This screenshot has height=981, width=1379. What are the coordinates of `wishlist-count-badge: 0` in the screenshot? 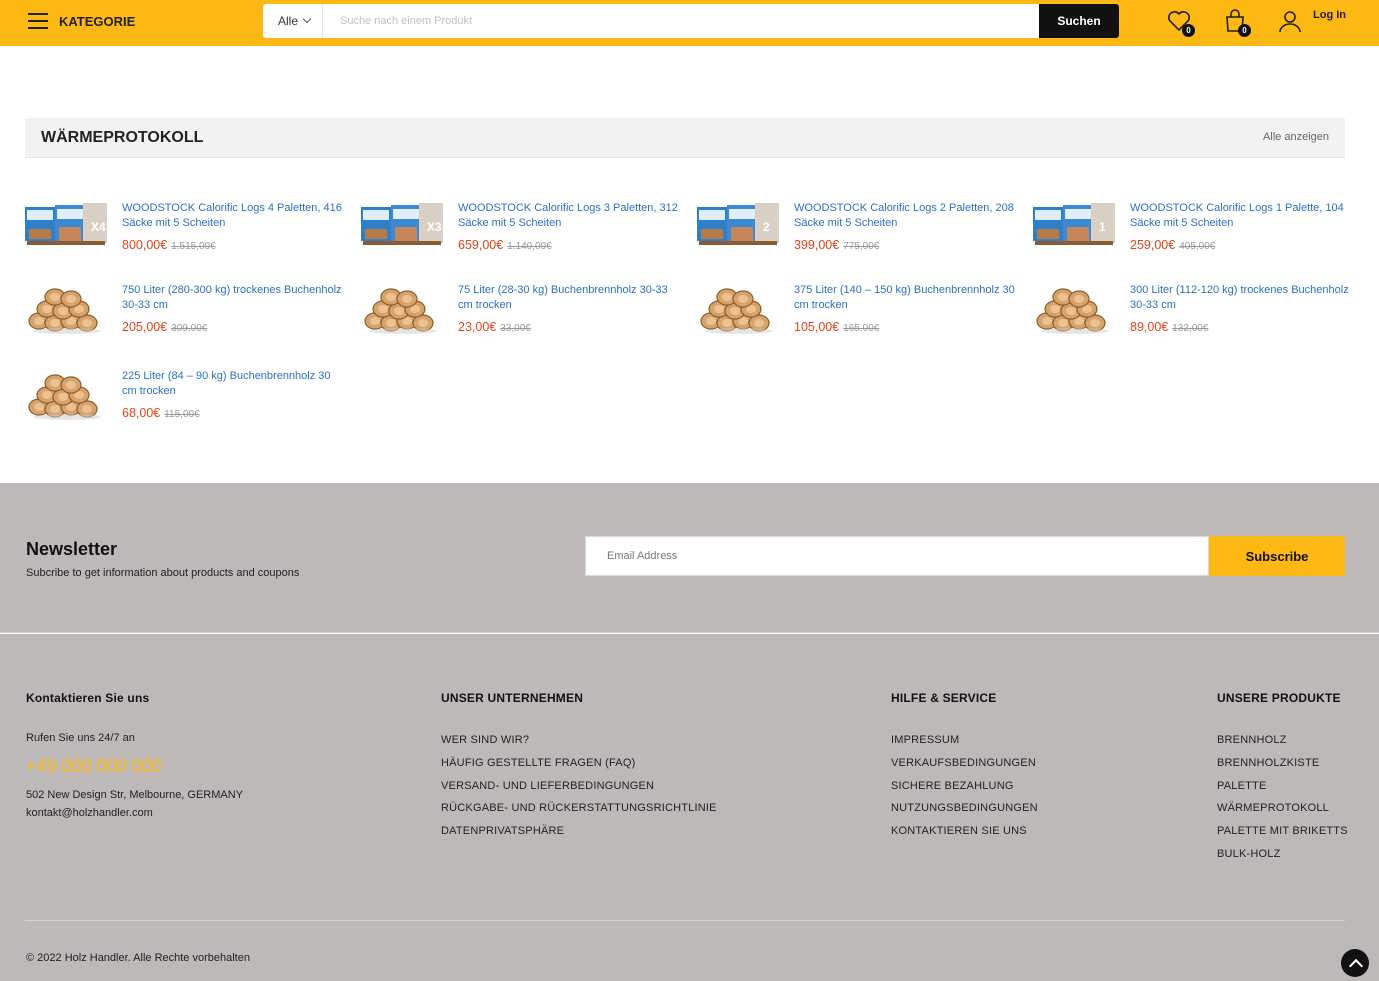 It's located at (1188, 30).